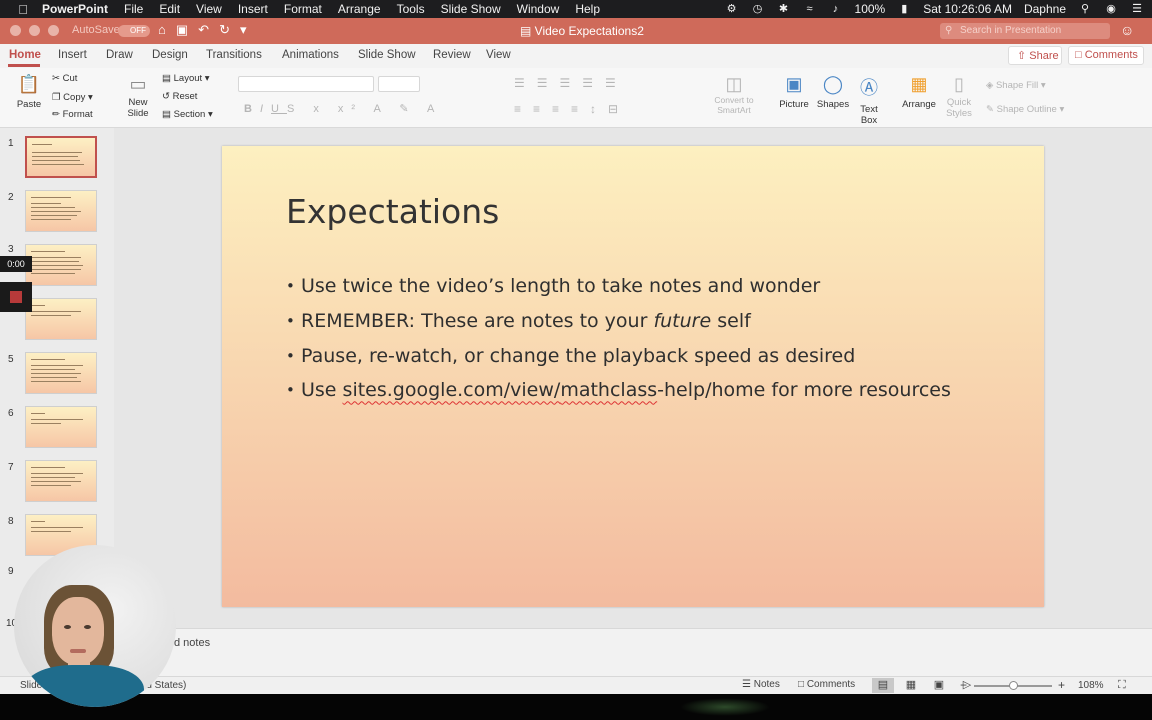 This screenshot has width=1152, height=720. I want to click on menu-tools: Tools, so click(411, 9).